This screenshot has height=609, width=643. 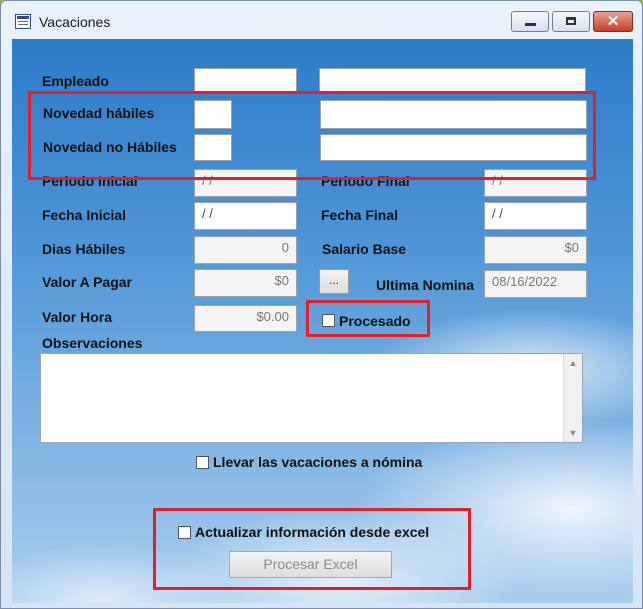 I want to click on salario-base-label: Salario Base, so click(x=364, y=249).